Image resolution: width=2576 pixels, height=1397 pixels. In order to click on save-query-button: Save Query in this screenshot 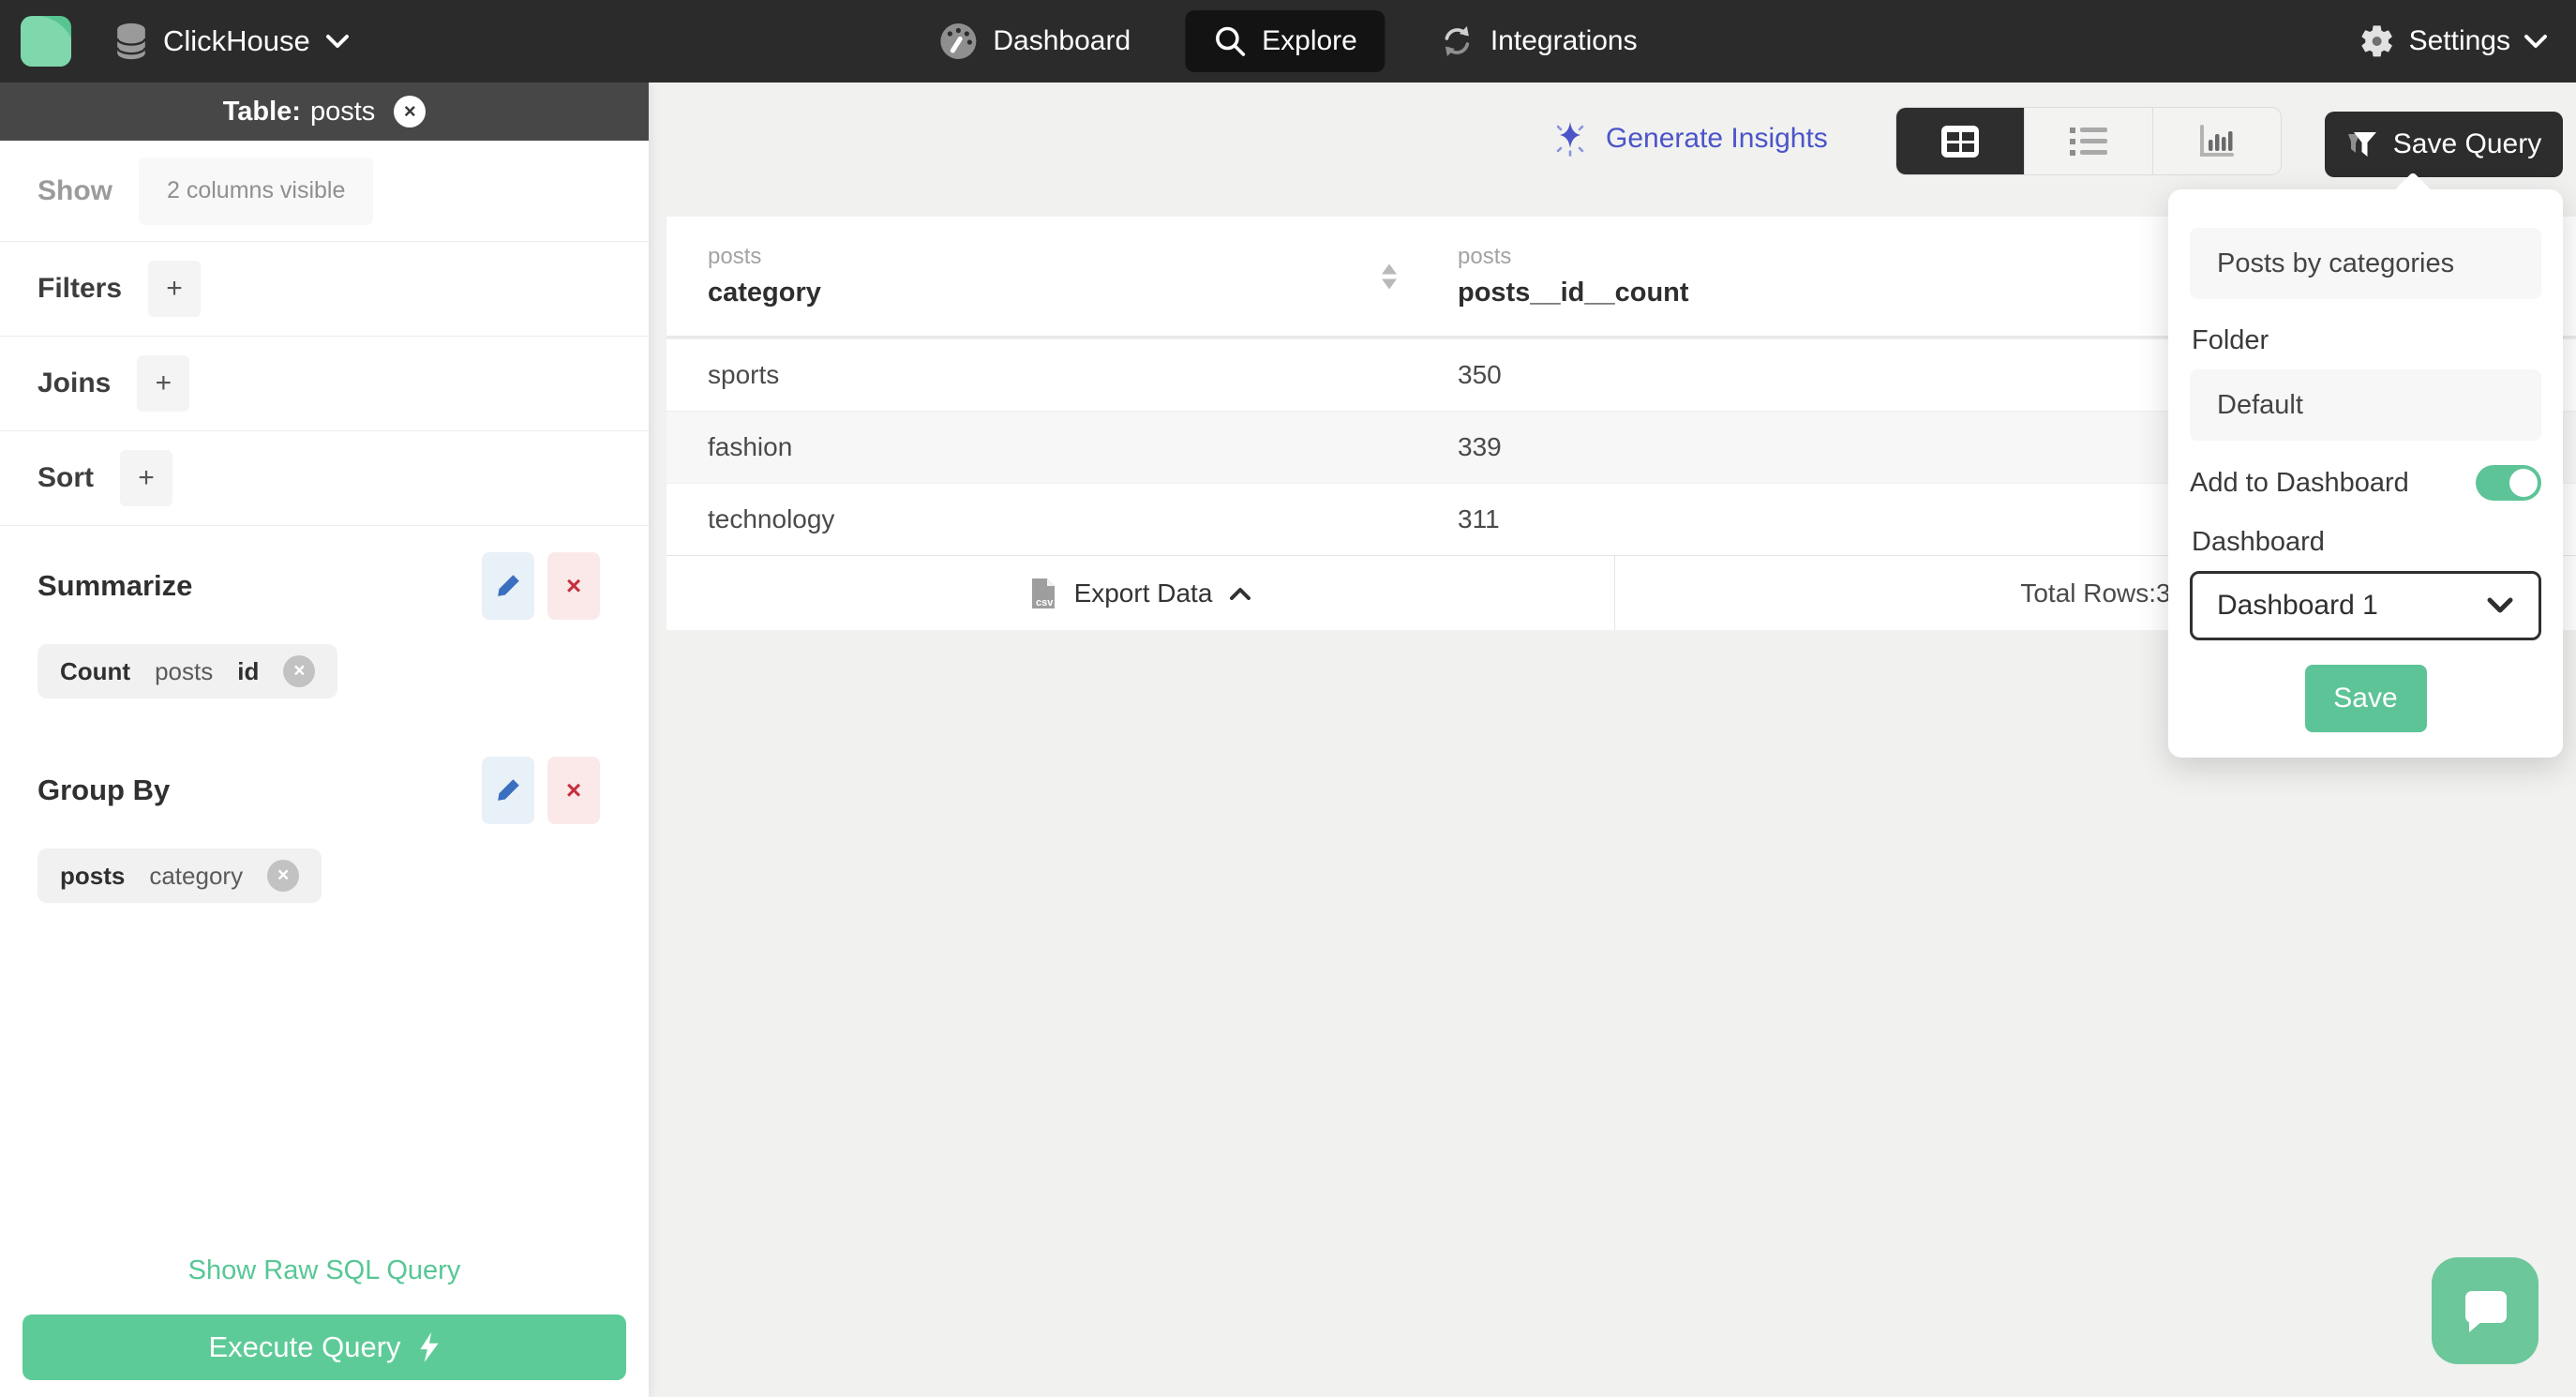, I will do `click(2444, 144)`.